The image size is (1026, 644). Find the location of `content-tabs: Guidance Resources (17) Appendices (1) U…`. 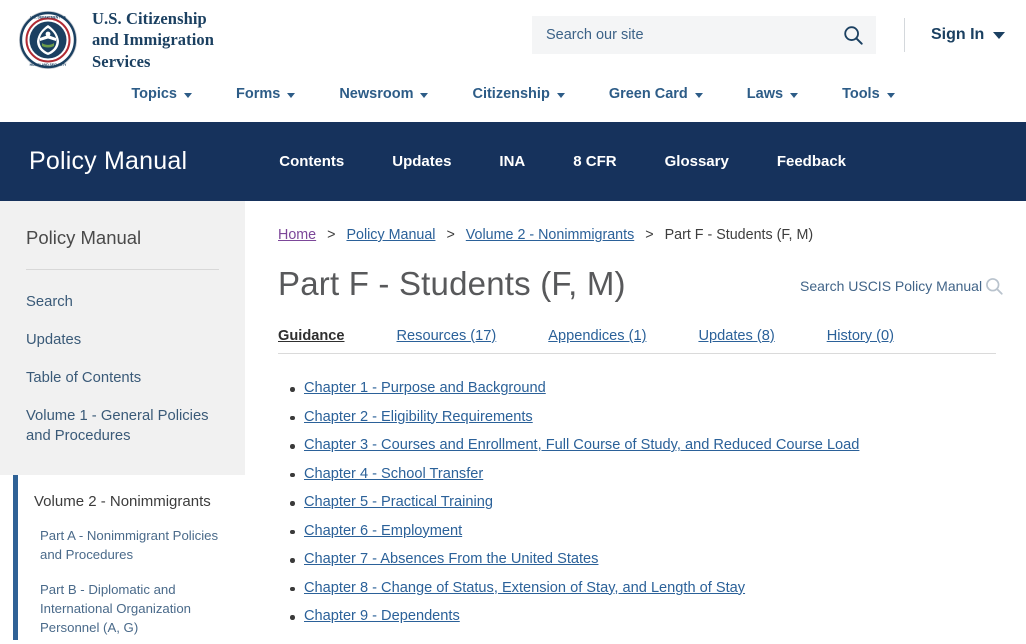

content-tabs: Guidance Resources (17) Appendices (1) U… is located at coordinates (637, 341).